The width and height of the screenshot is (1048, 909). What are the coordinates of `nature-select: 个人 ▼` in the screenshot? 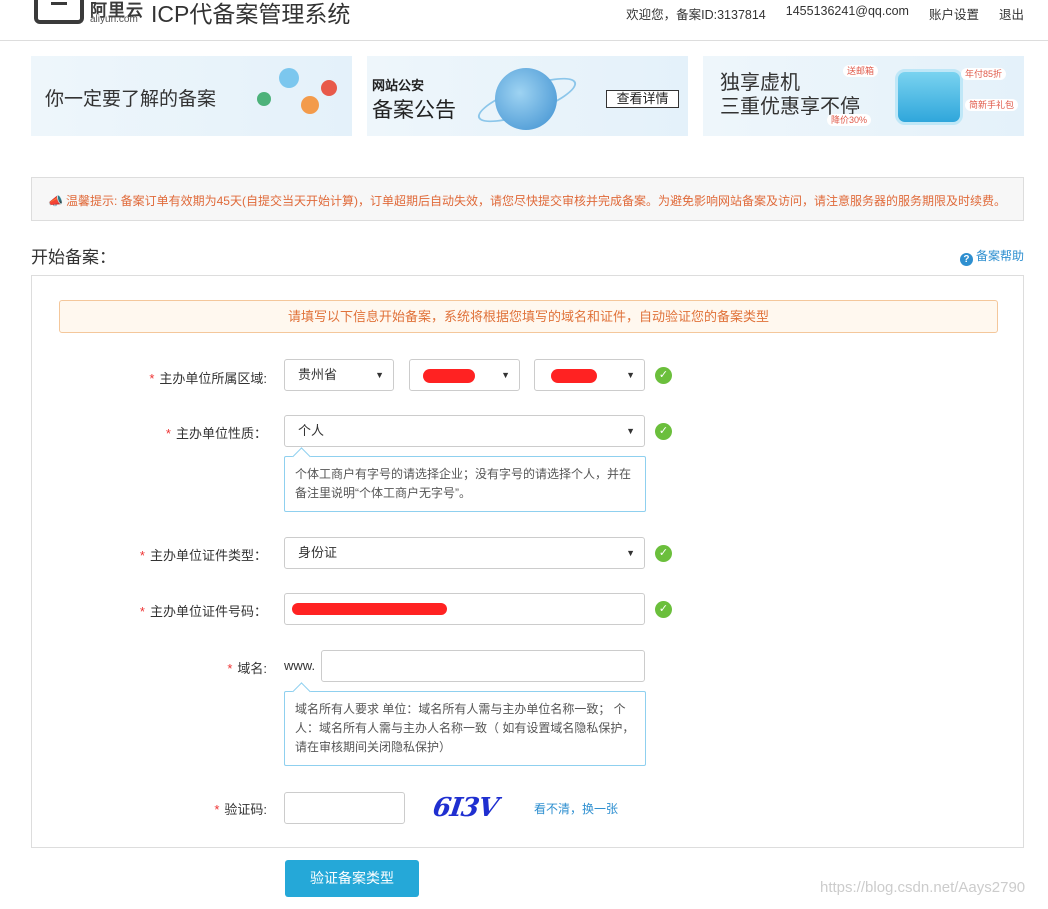 It's located at (464, 431).